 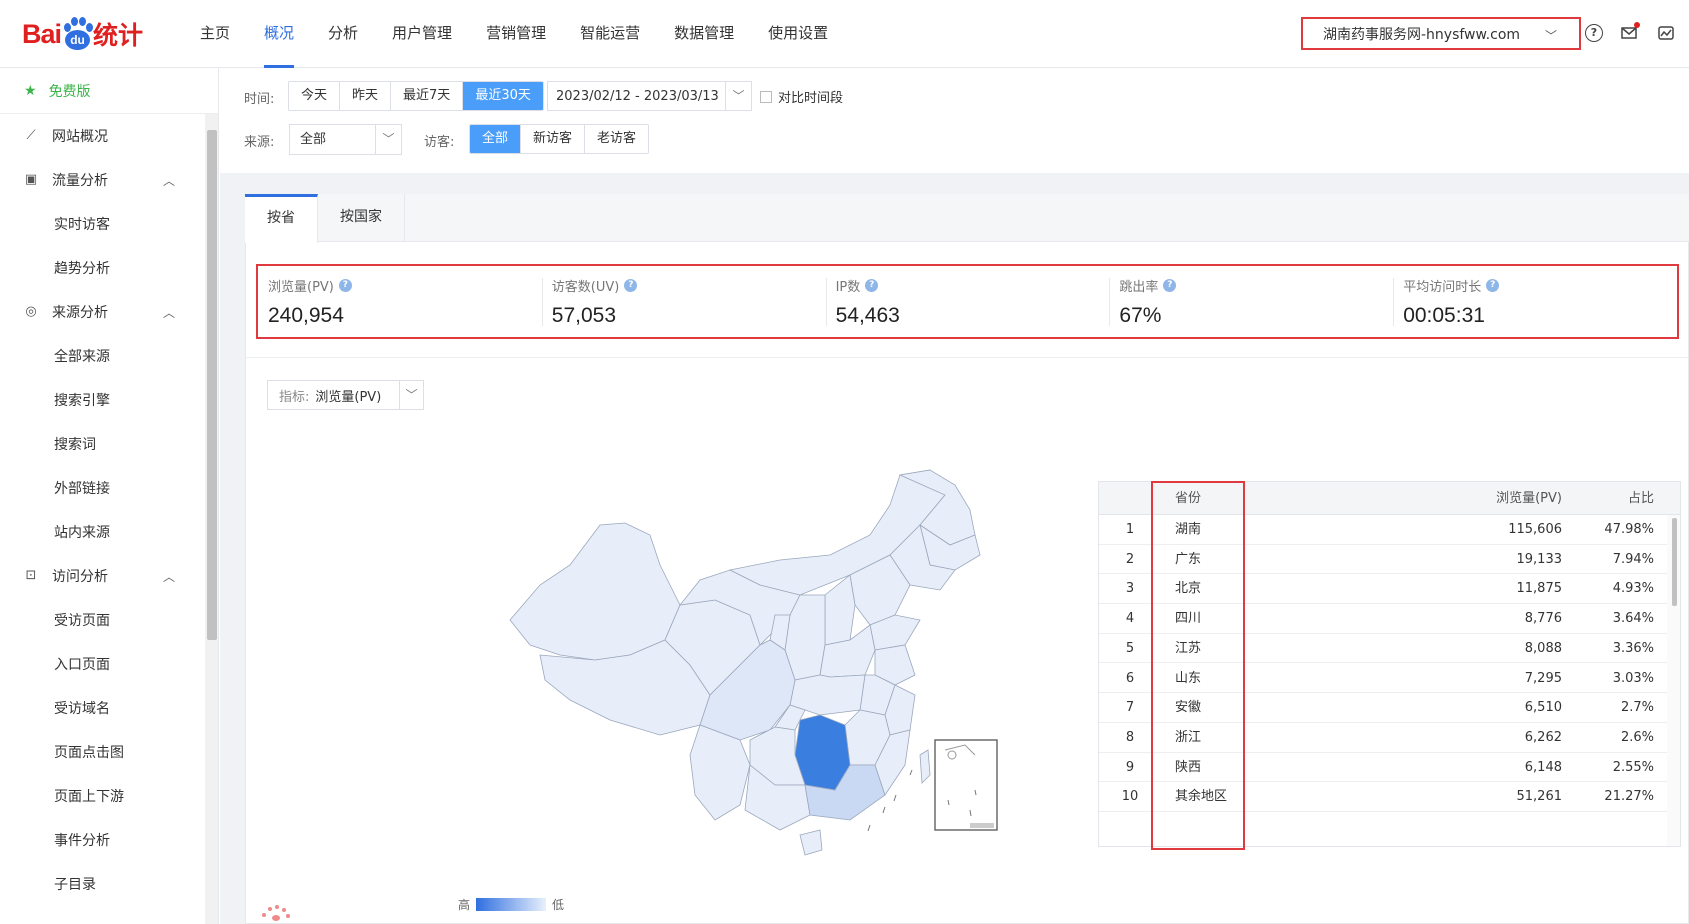 I want to click on sidebar-item-label: 页面上下游, so click(x=89, y=797).